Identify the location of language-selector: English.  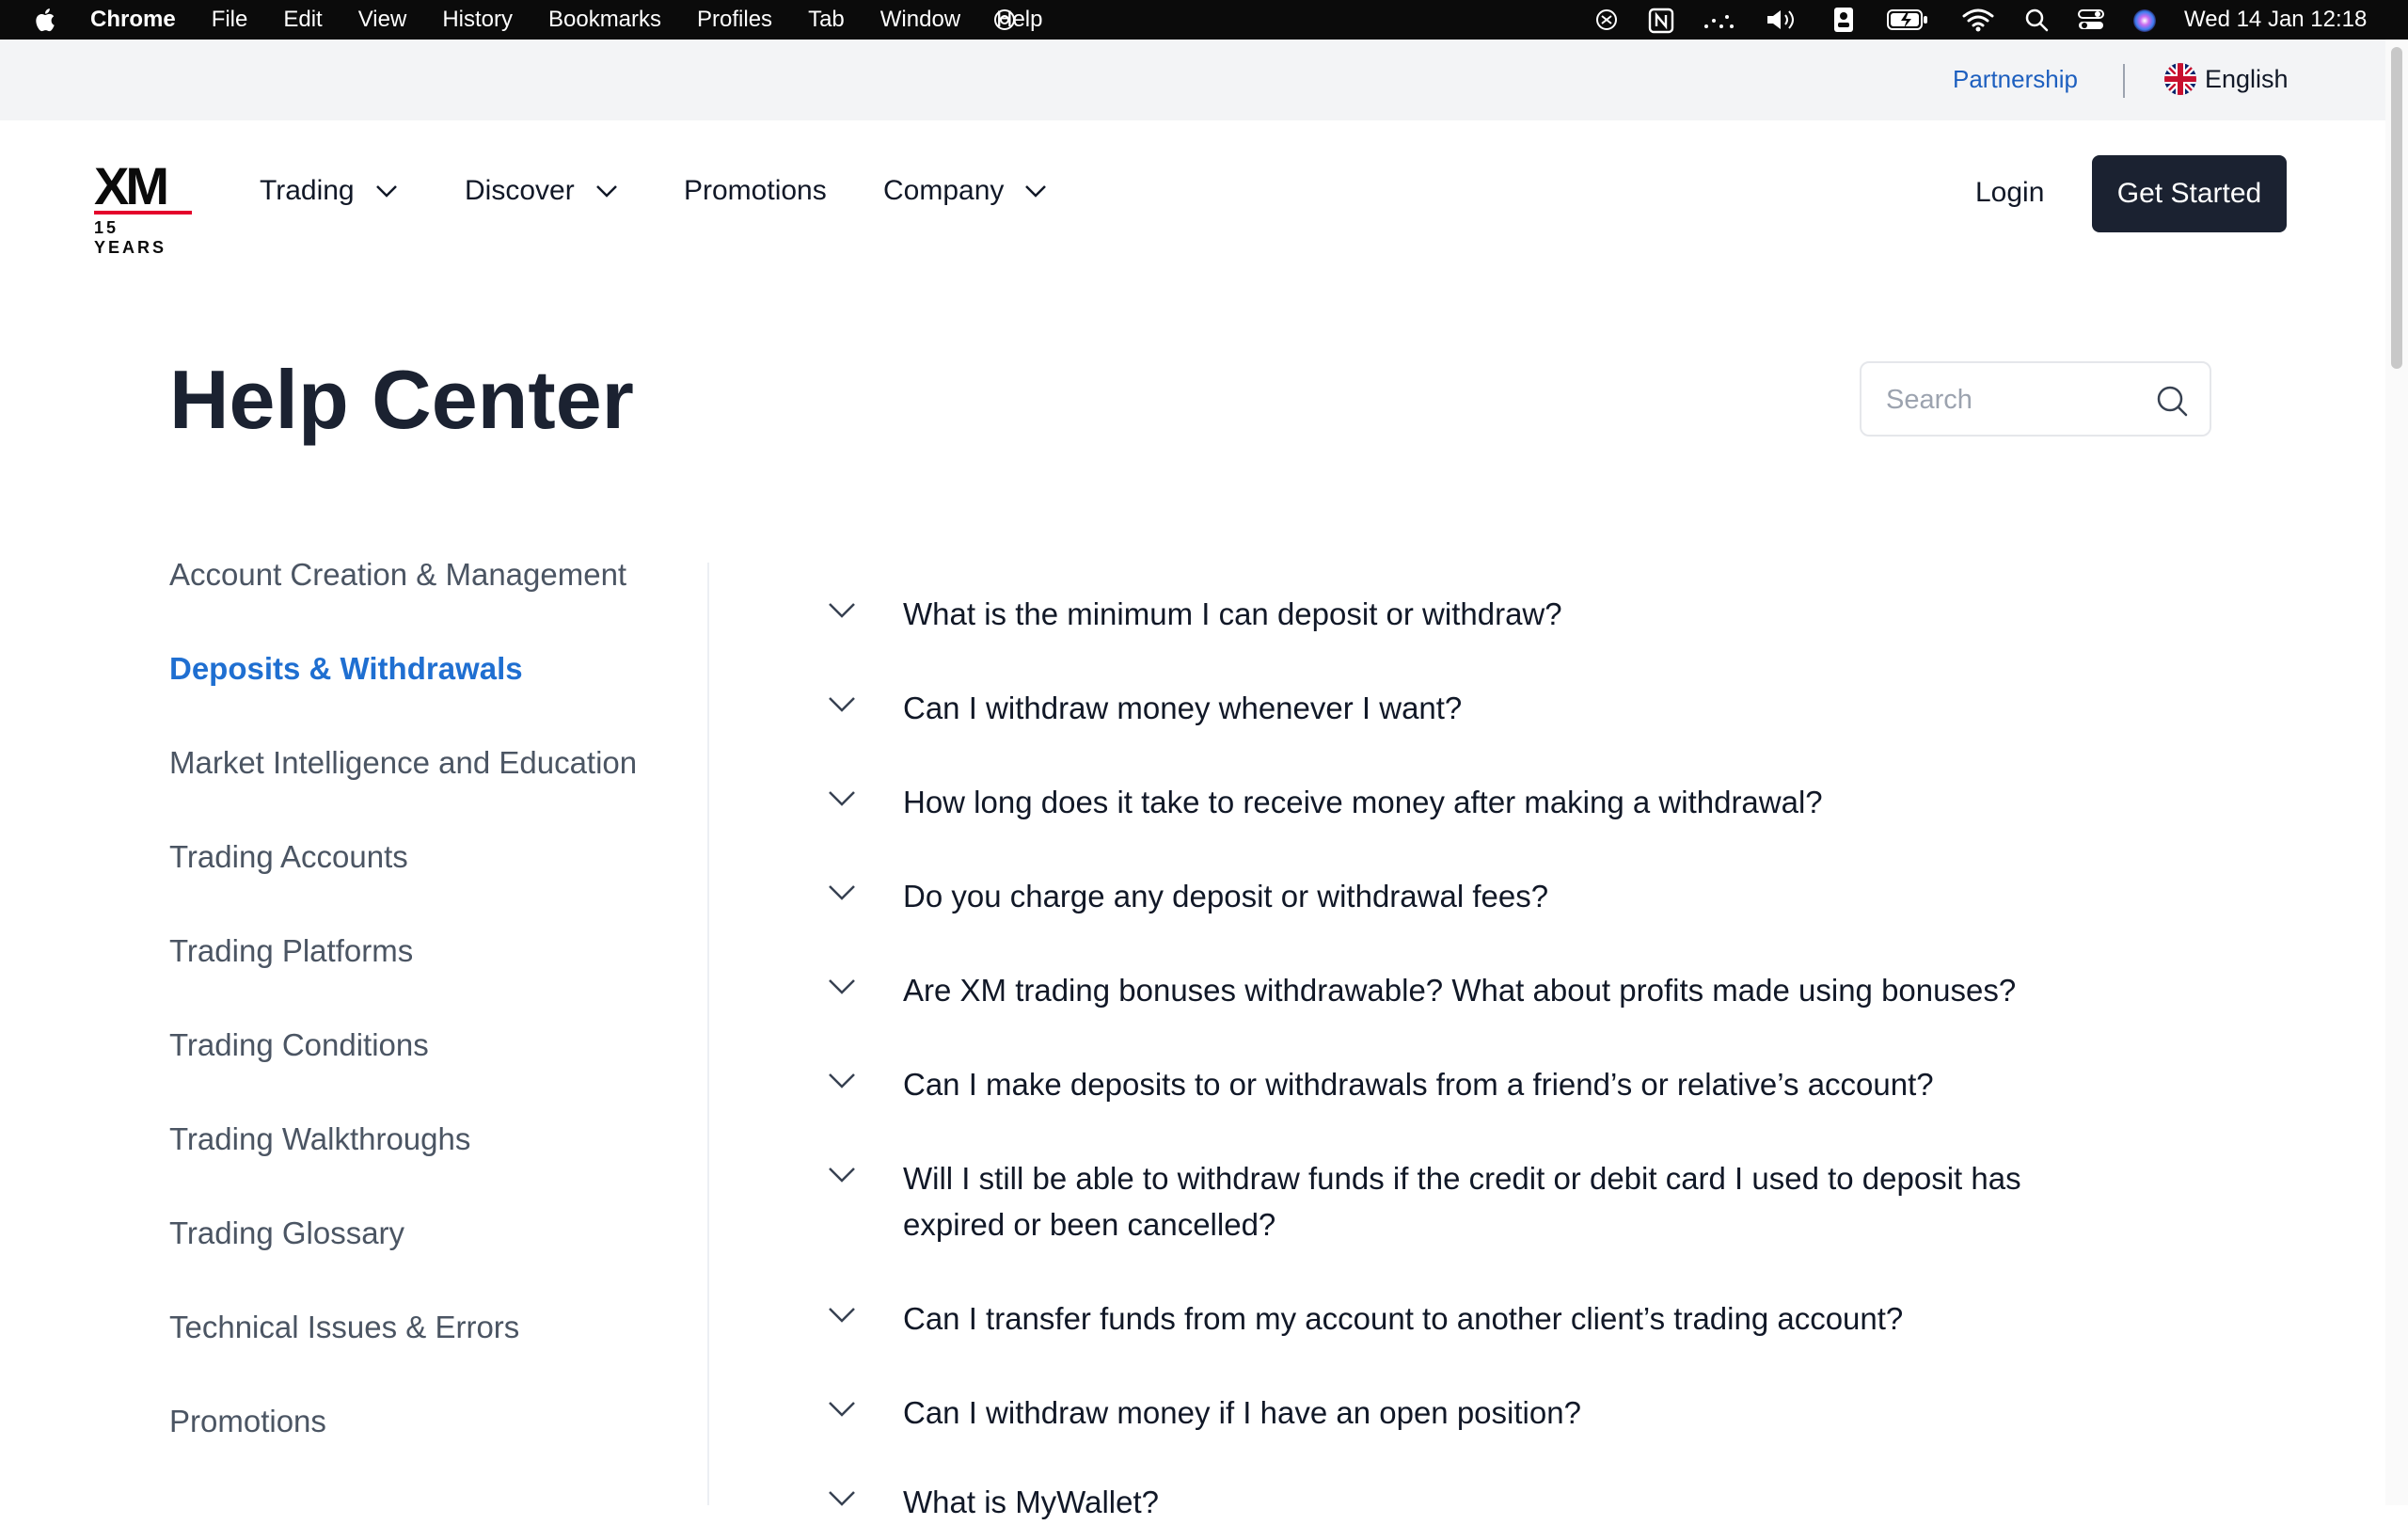
(2226, 79).